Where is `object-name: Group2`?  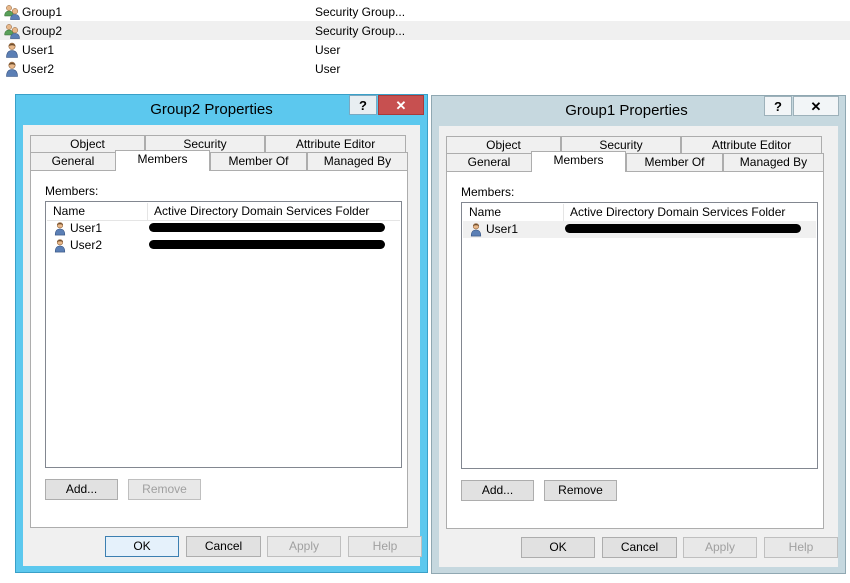 object-name: Group2 is located at coordinates (42, 31).